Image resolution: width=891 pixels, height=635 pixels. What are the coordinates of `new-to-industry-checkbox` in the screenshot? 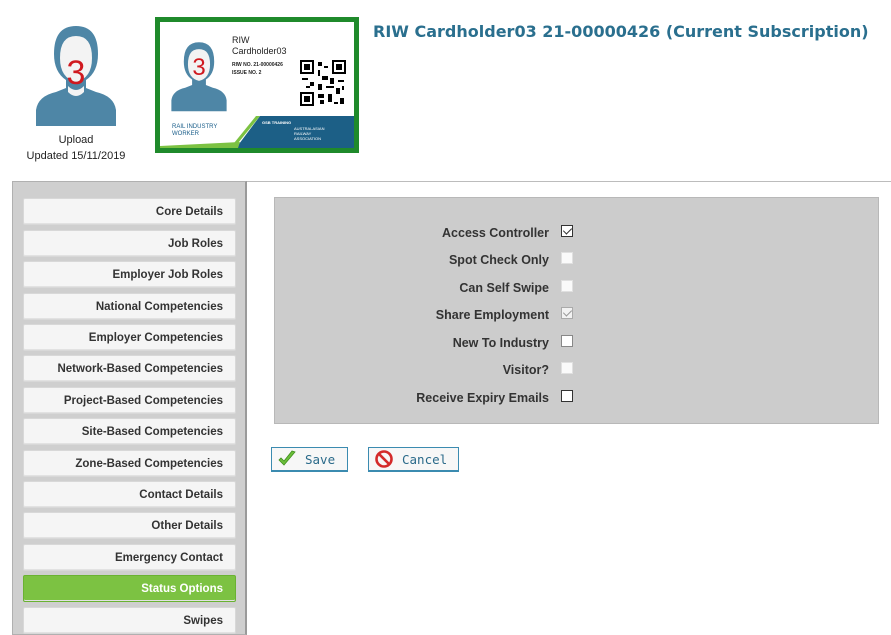 It's located at (567, 341).